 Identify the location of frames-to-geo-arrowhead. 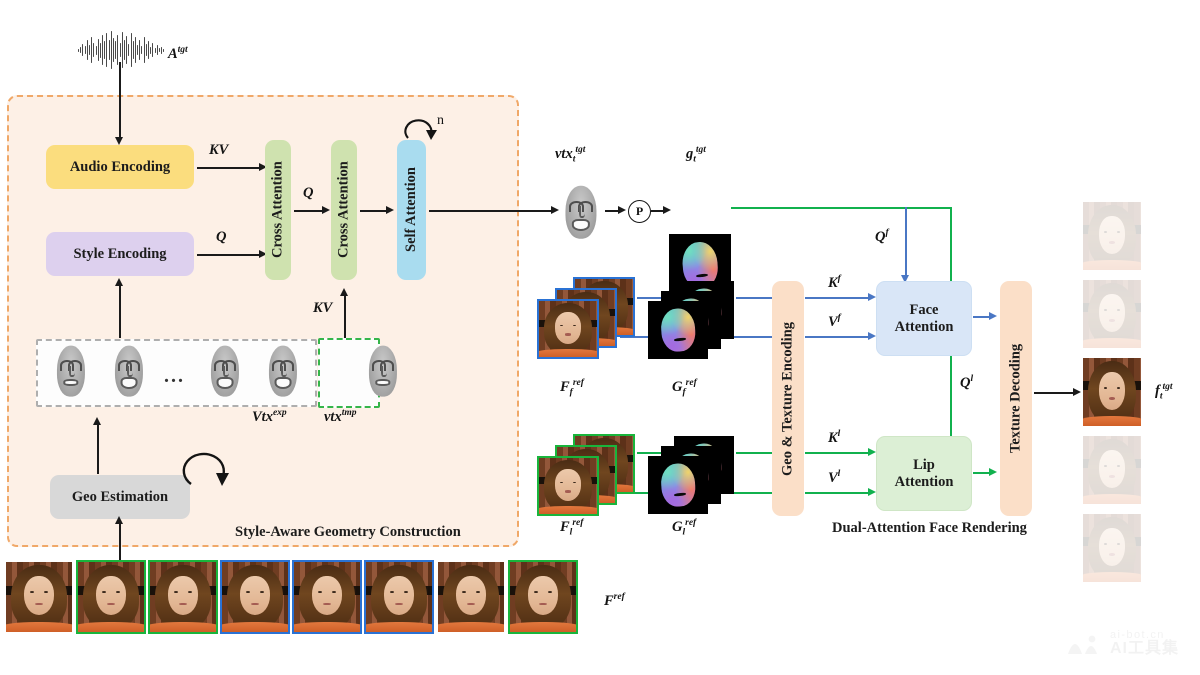
(119, 520).